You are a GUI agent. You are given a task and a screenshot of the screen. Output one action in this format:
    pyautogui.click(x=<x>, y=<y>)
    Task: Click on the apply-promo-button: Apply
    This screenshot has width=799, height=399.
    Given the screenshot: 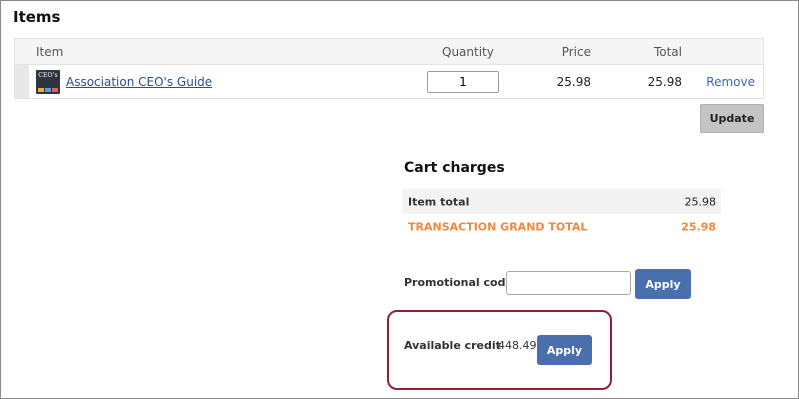 What is the action you would take?
    pyautogui.click(x=663, y=284)
    